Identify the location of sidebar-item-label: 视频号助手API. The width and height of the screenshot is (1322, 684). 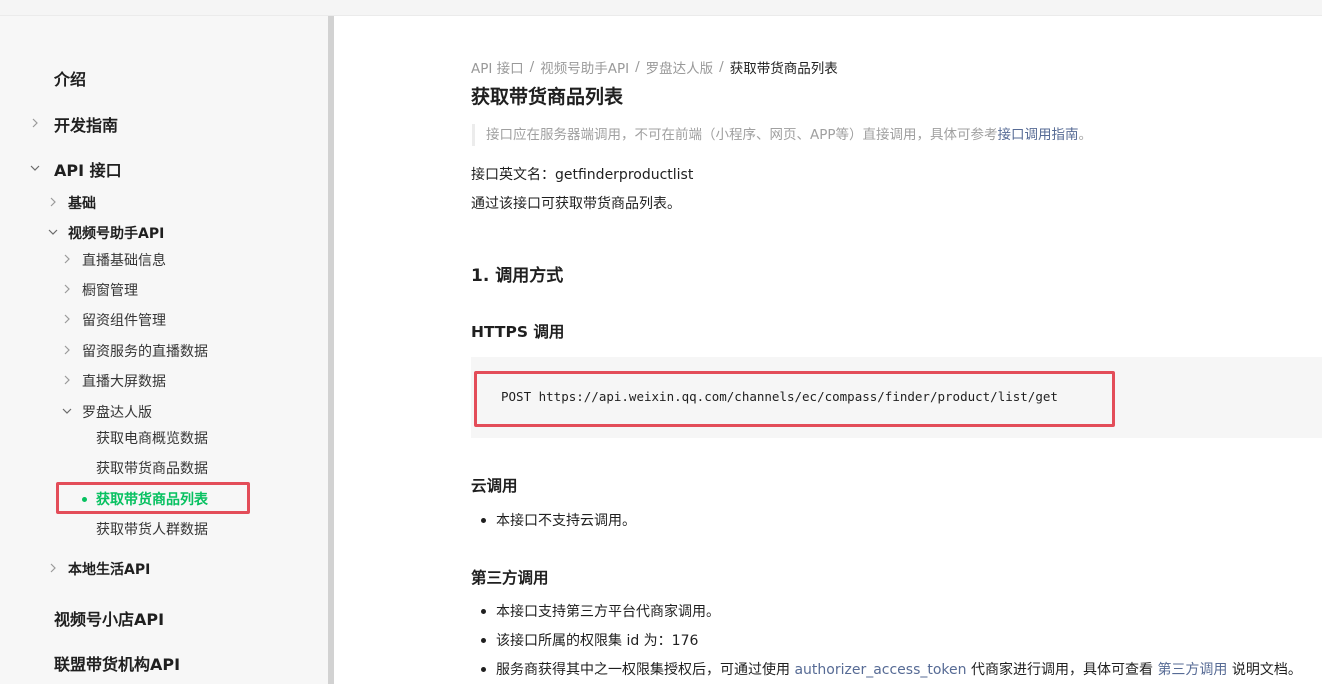
(116, 234).